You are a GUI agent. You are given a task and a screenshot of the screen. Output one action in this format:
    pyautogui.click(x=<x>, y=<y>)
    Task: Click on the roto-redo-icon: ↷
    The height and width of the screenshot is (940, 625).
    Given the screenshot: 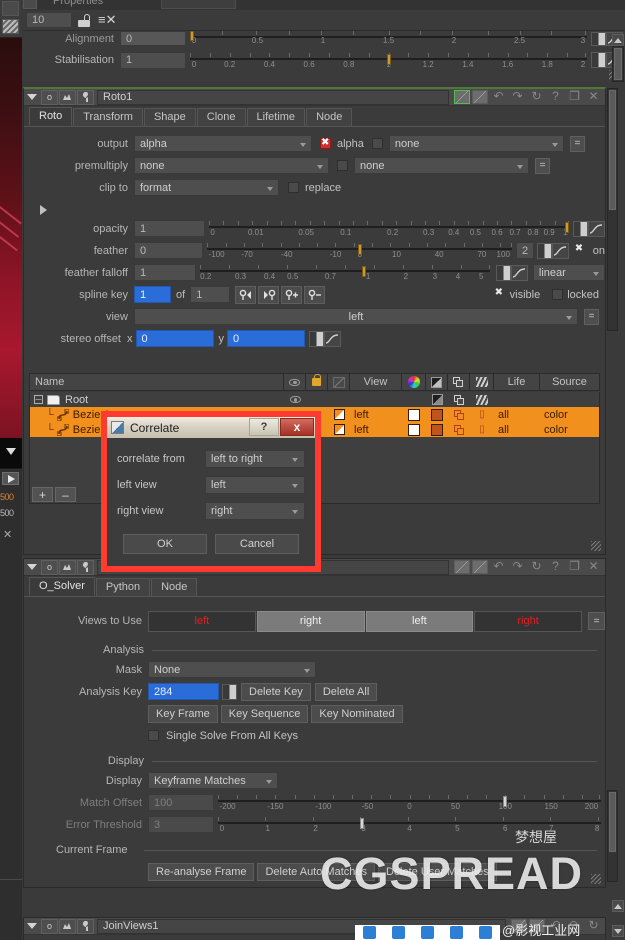 What is the action you would take?
    pyautogui.click(x=517, y=97)
    